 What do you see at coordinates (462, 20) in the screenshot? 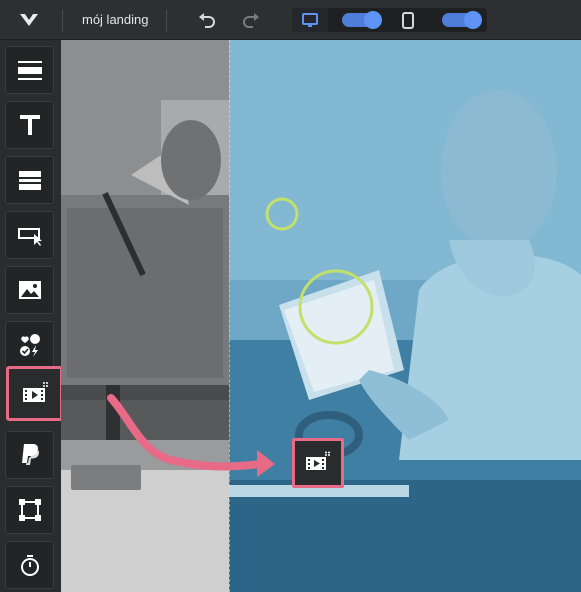
I see `mobile-visibility-toggle` at bounding box center [462, 20].